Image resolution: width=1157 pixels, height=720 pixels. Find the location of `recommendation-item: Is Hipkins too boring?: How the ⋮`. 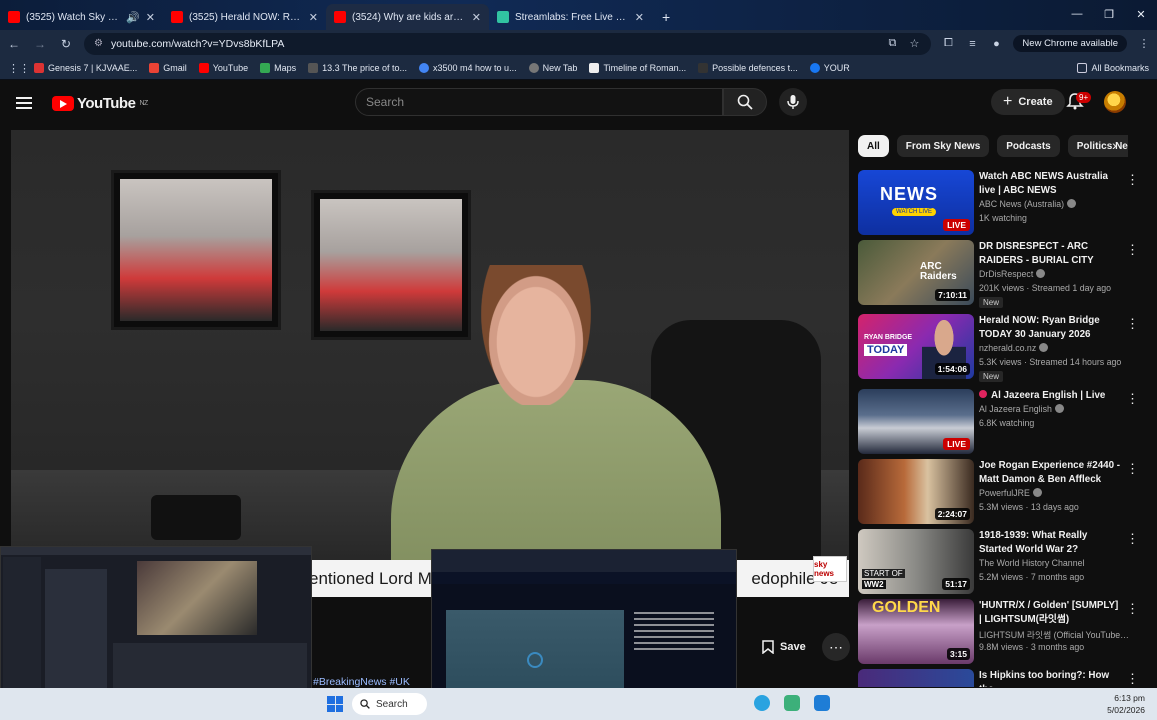

recommendation-item: Is Hipkins too boring?: How the ⋮ is located at coordinates (1003, 678).